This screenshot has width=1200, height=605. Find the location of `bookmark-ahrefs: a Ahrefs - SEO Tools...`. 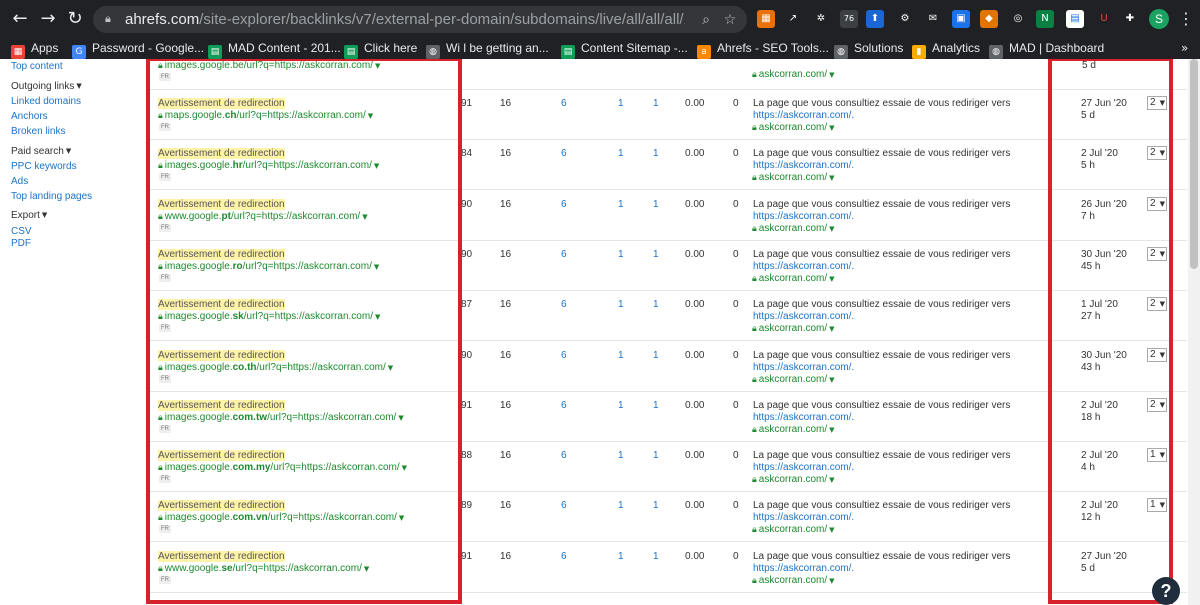

bookmark-ahrefs: a Ahrefs - SEO Tools... is located at coordinates (763, 49).